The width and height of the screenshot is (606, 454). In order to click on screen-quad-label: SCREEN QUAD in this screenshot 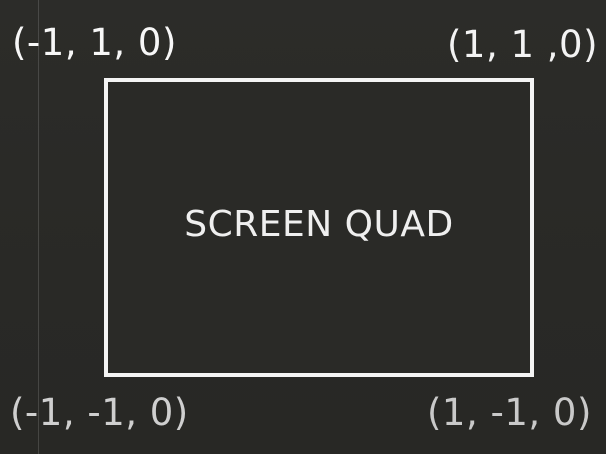, I will do `click(319, 224)`.